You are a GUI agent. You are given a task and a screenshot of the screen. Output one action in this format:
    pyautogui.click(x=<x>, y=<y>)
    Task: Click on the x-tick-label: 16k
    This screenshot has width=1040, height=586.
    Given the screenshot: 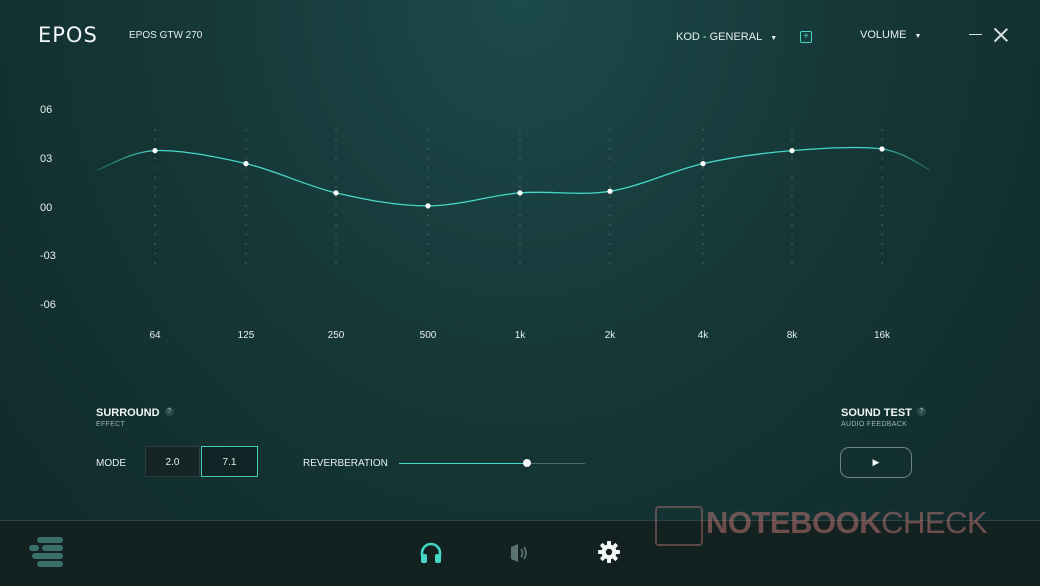 What is the action you would take?
    pyautogui.click(x=882, y=335)
    